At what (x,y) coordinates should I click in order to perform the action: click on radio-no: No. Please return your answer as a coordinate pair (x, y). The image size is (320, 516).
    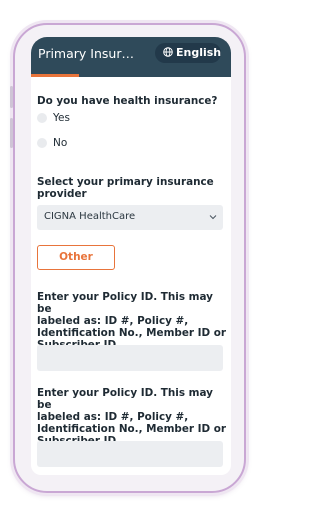
    Looking at the image, I should click on (52, 143).